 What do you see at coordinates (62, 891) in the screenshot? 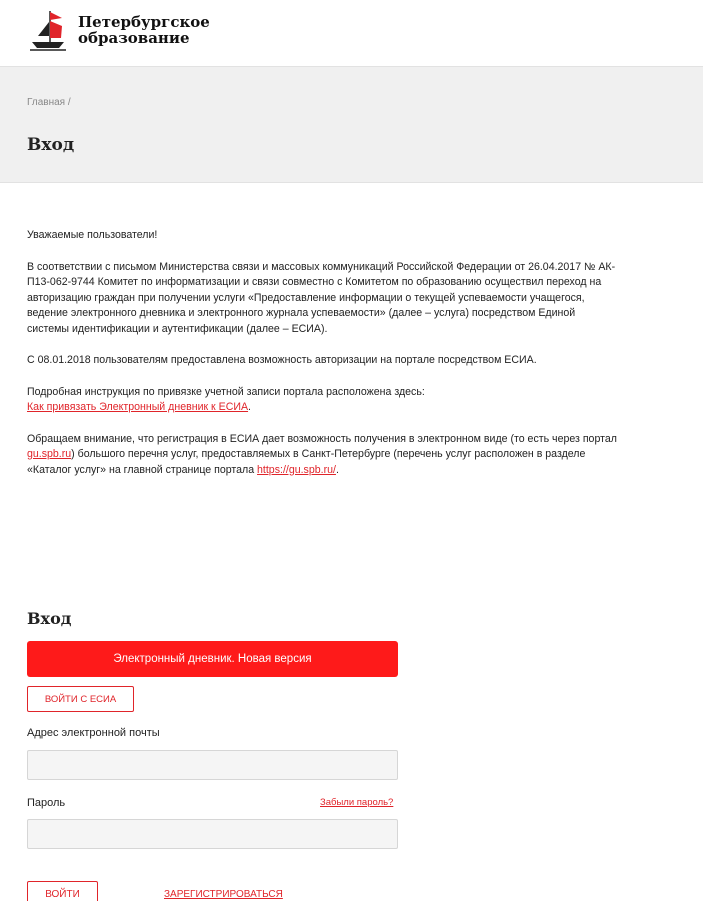
I see `login-button: ВОЙТИ` at bounding box center [62, 891].